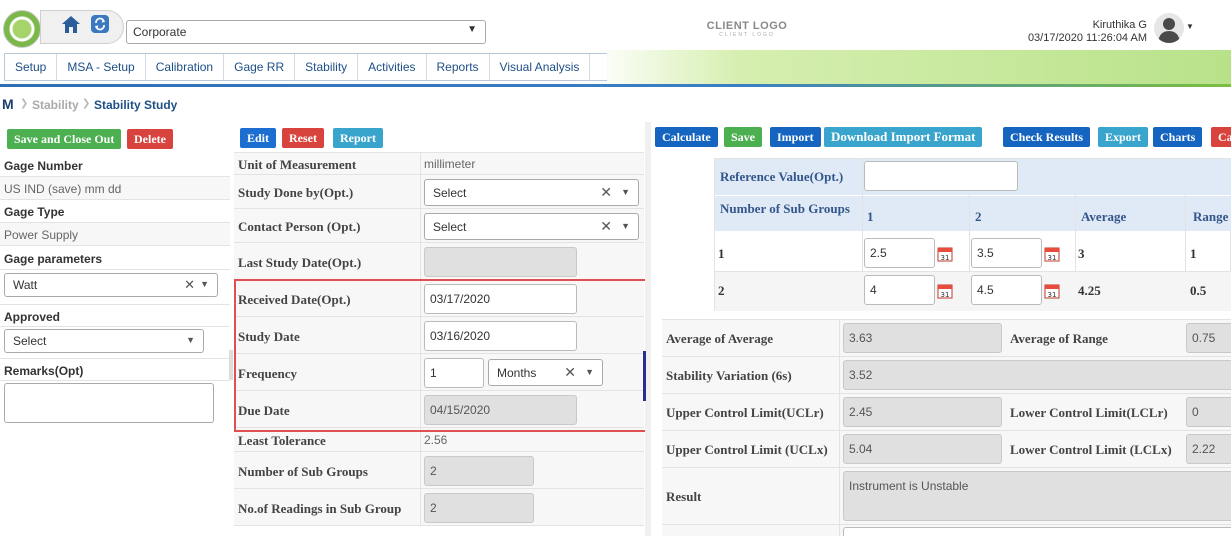  I want to click on gage-parameters-label: Gage parameters, so click(115, 258).